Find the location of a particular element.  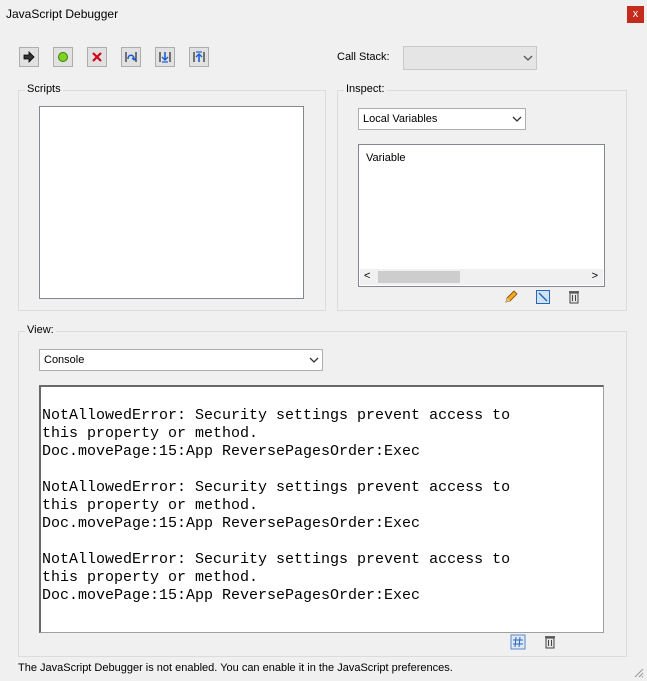

horizontal-scrollbar: < > is located at coordinates (481, 277).